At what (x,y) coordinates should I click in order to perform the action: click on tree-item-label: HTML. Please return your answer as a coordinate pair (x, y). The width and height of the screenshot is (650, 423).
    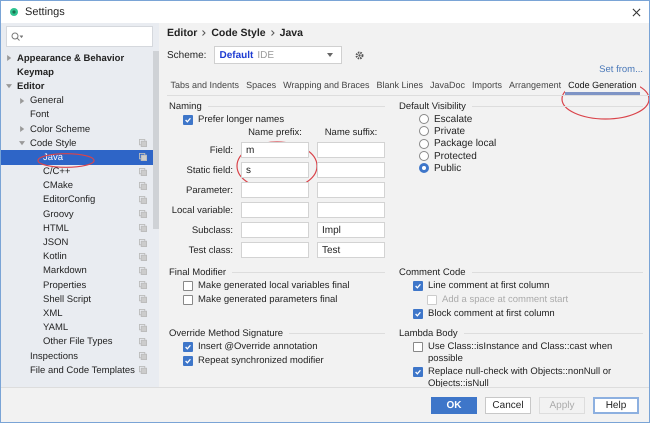
    Looking at the image, I should click on (56, 228).